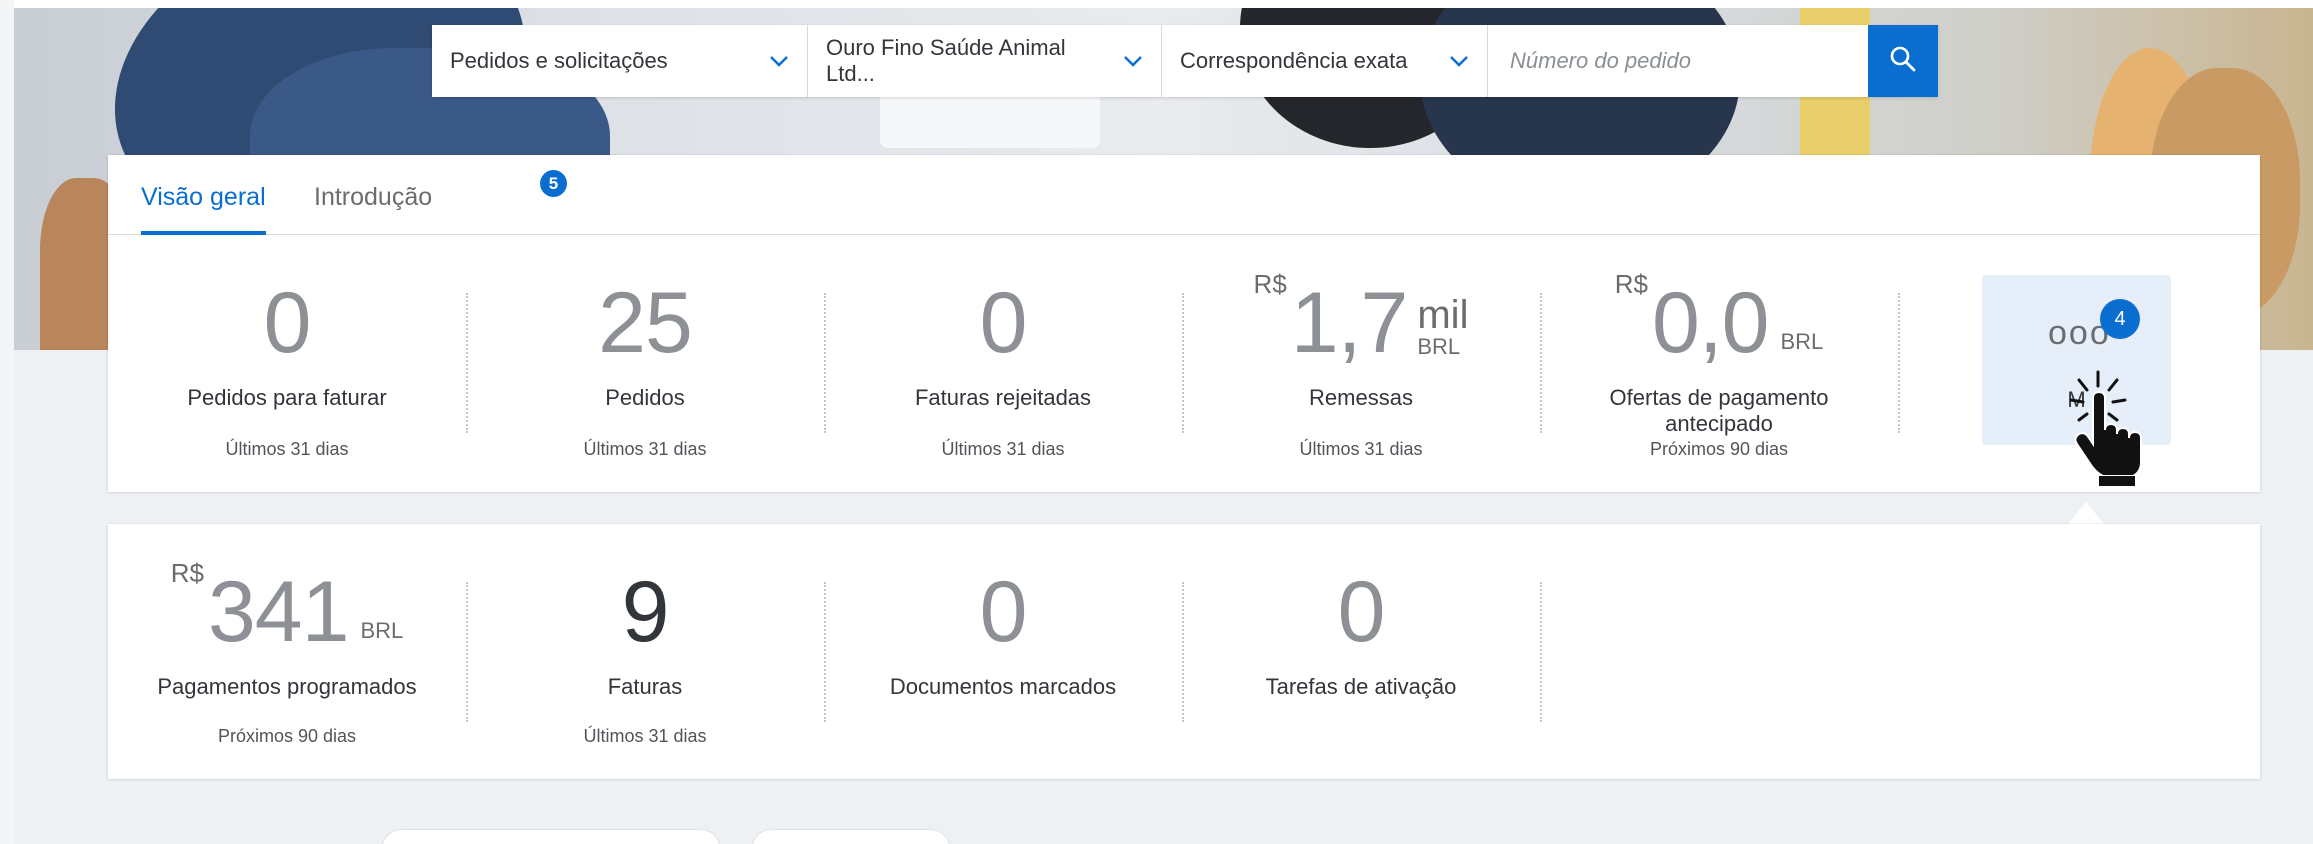 Image resolution: width=2313 pixels, height=844 pixels. I want to click on search-scope-select: Pedidos e solicitações, so click(620, 61).